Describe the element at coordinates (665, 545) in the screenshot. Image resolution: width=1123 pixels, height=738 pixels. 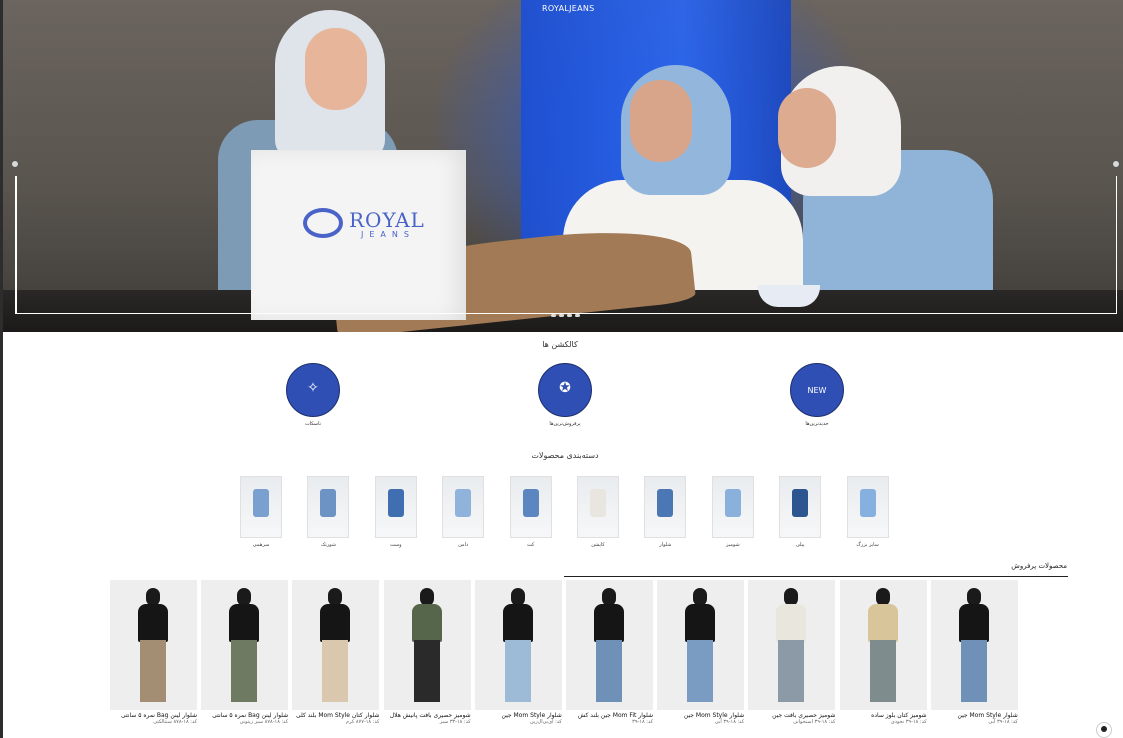
I see `category-label: شلوار` at that location.